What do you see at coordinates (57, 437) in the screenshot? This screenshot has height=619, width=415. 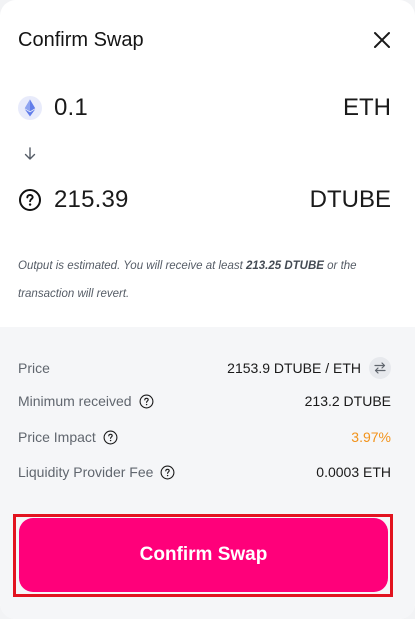 I see `price-impact-label: Price Impact` at bounding box center [57, 437].